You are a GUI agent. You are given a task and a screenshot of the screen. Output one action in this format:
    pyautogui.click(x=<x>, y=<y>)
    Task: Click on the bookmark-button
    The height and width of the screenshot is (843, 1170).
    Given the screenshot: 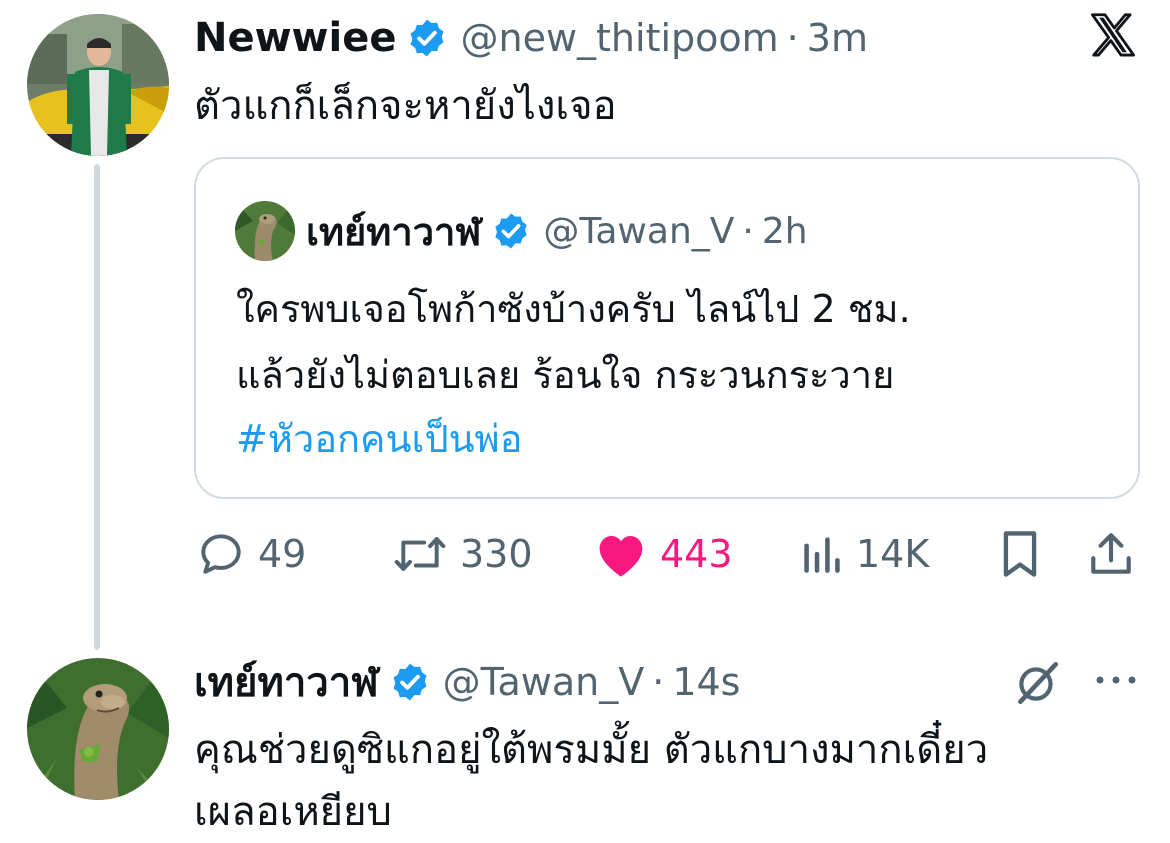 What is the action you would take?
    pyautogui.click(x=1020, y=554)
    